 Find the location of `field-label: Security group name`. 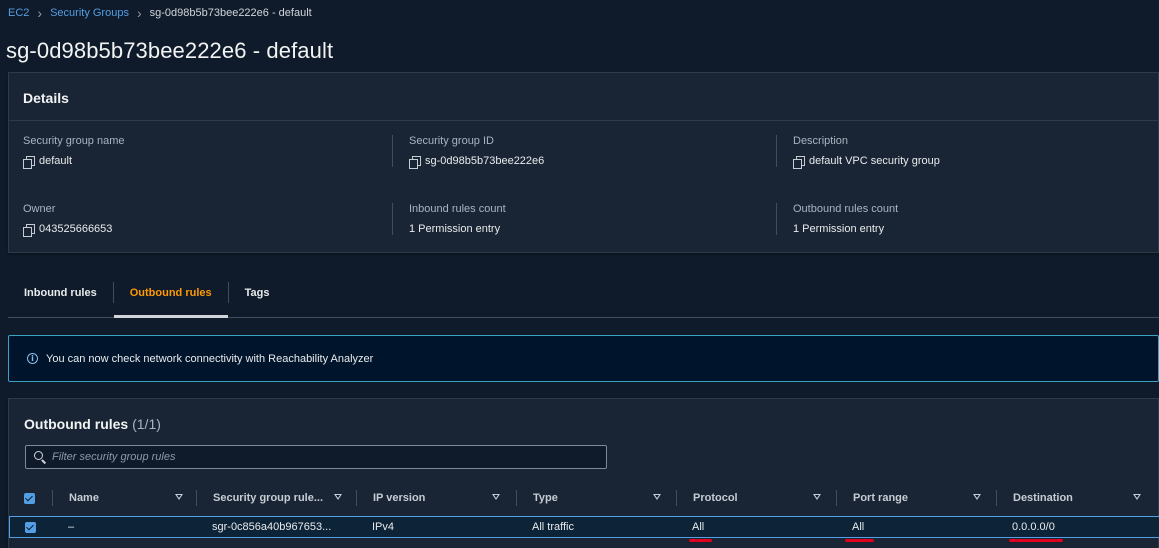

field-label: Security group name is located at coordinates (74, 141).